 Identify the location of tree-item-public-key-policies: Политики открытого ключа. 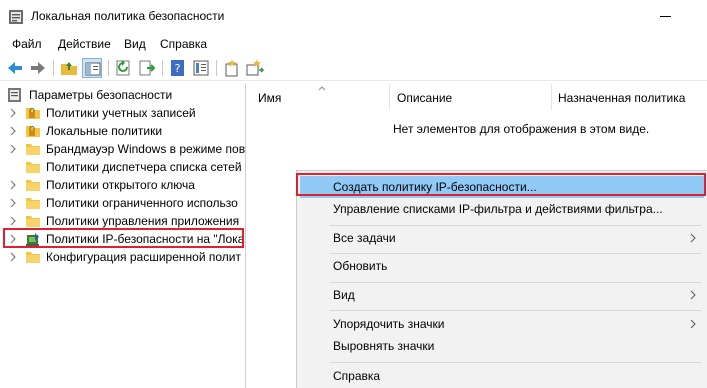
(122, 185).